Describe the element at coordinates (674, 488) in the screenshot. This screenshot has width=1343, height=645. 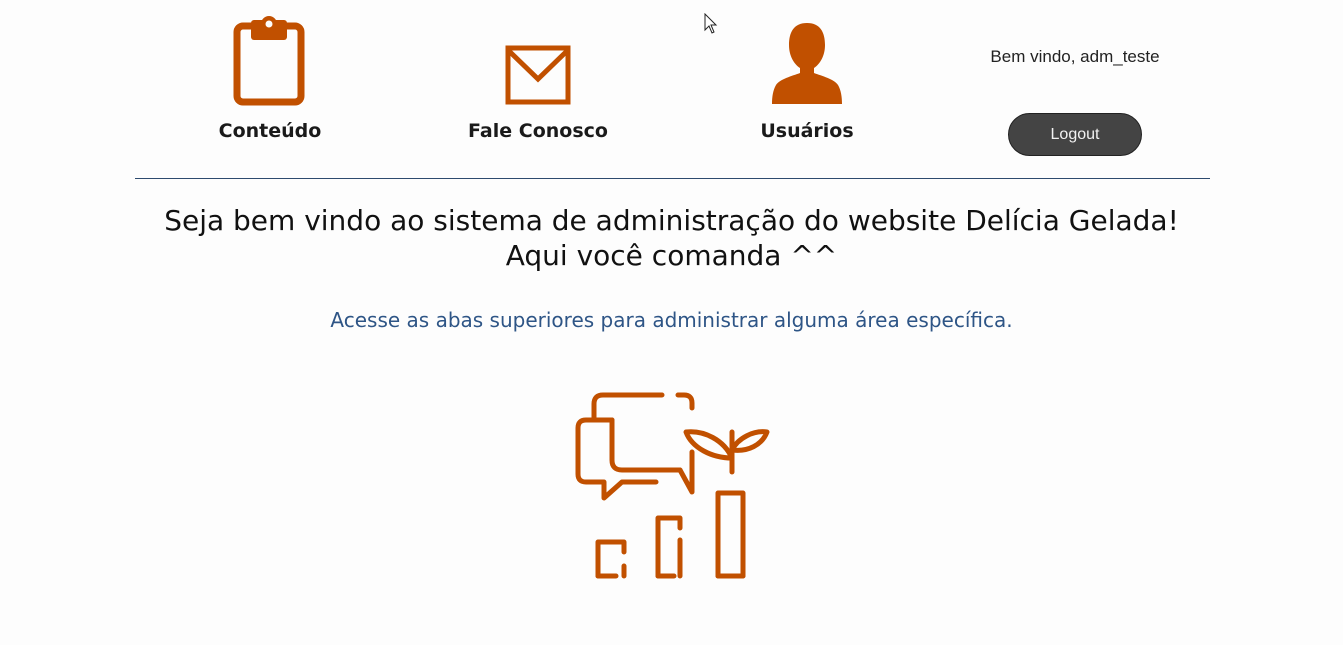
I see `chat-growth-chart-icon` at that location.